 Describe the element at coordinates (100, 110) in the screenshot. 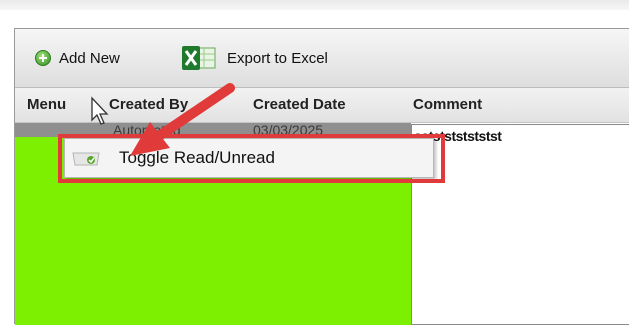

I see `mouse-cursor-icon` at that location.